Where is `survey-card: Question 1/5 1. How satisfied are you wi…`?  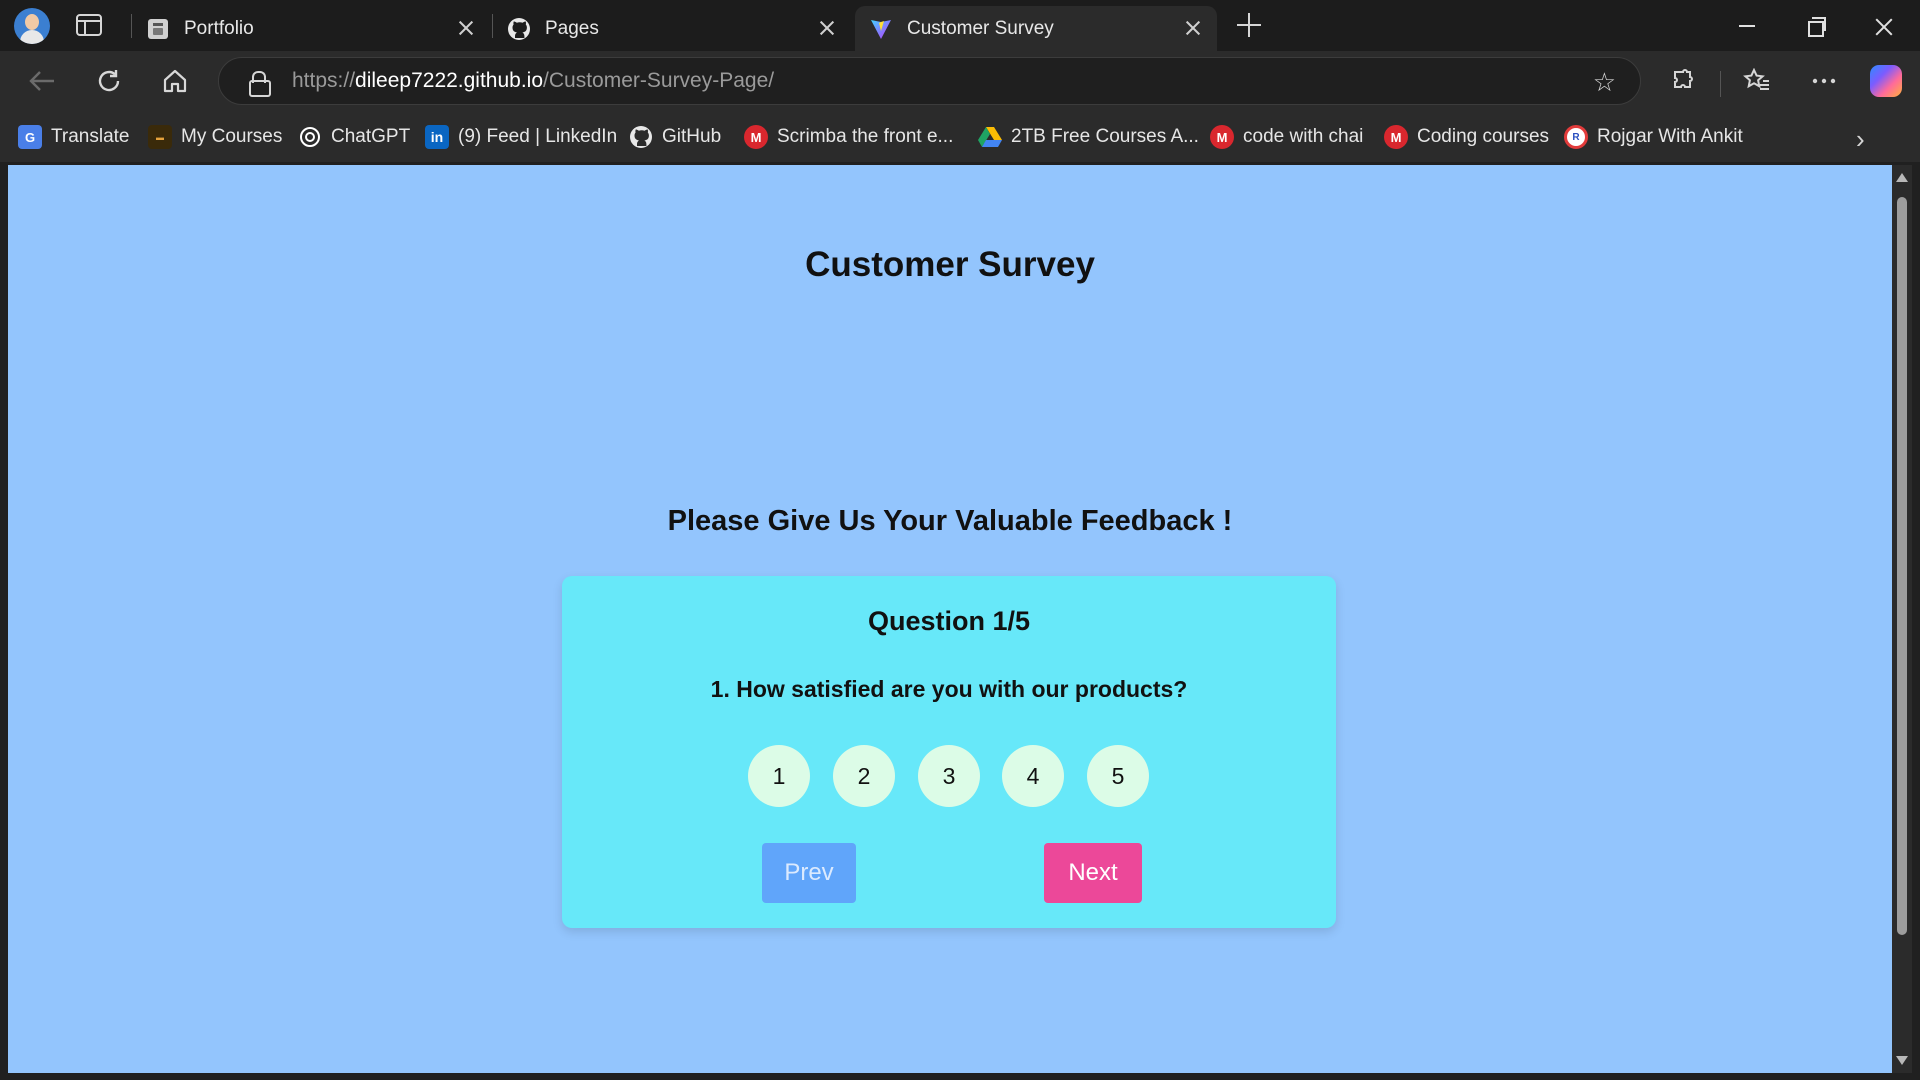 survey-card: Question 1/5 1. How satisfied are you wi… is located at coordinates (949, 752).